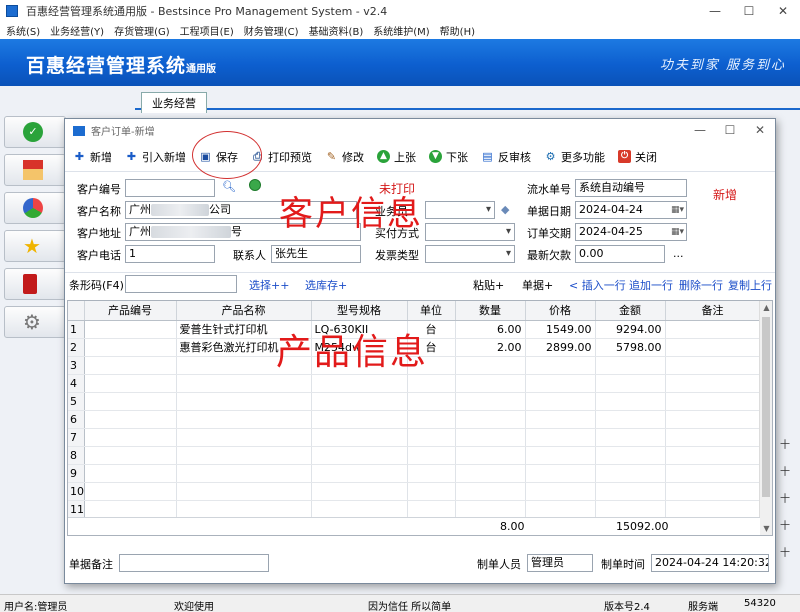 Image resolution: width=800 pixels, height=612 pixels. What do you see at coordinates (174, 102) in the screenshot?
I see `tab-business: 业务经营` at bounding box center [174, 102].